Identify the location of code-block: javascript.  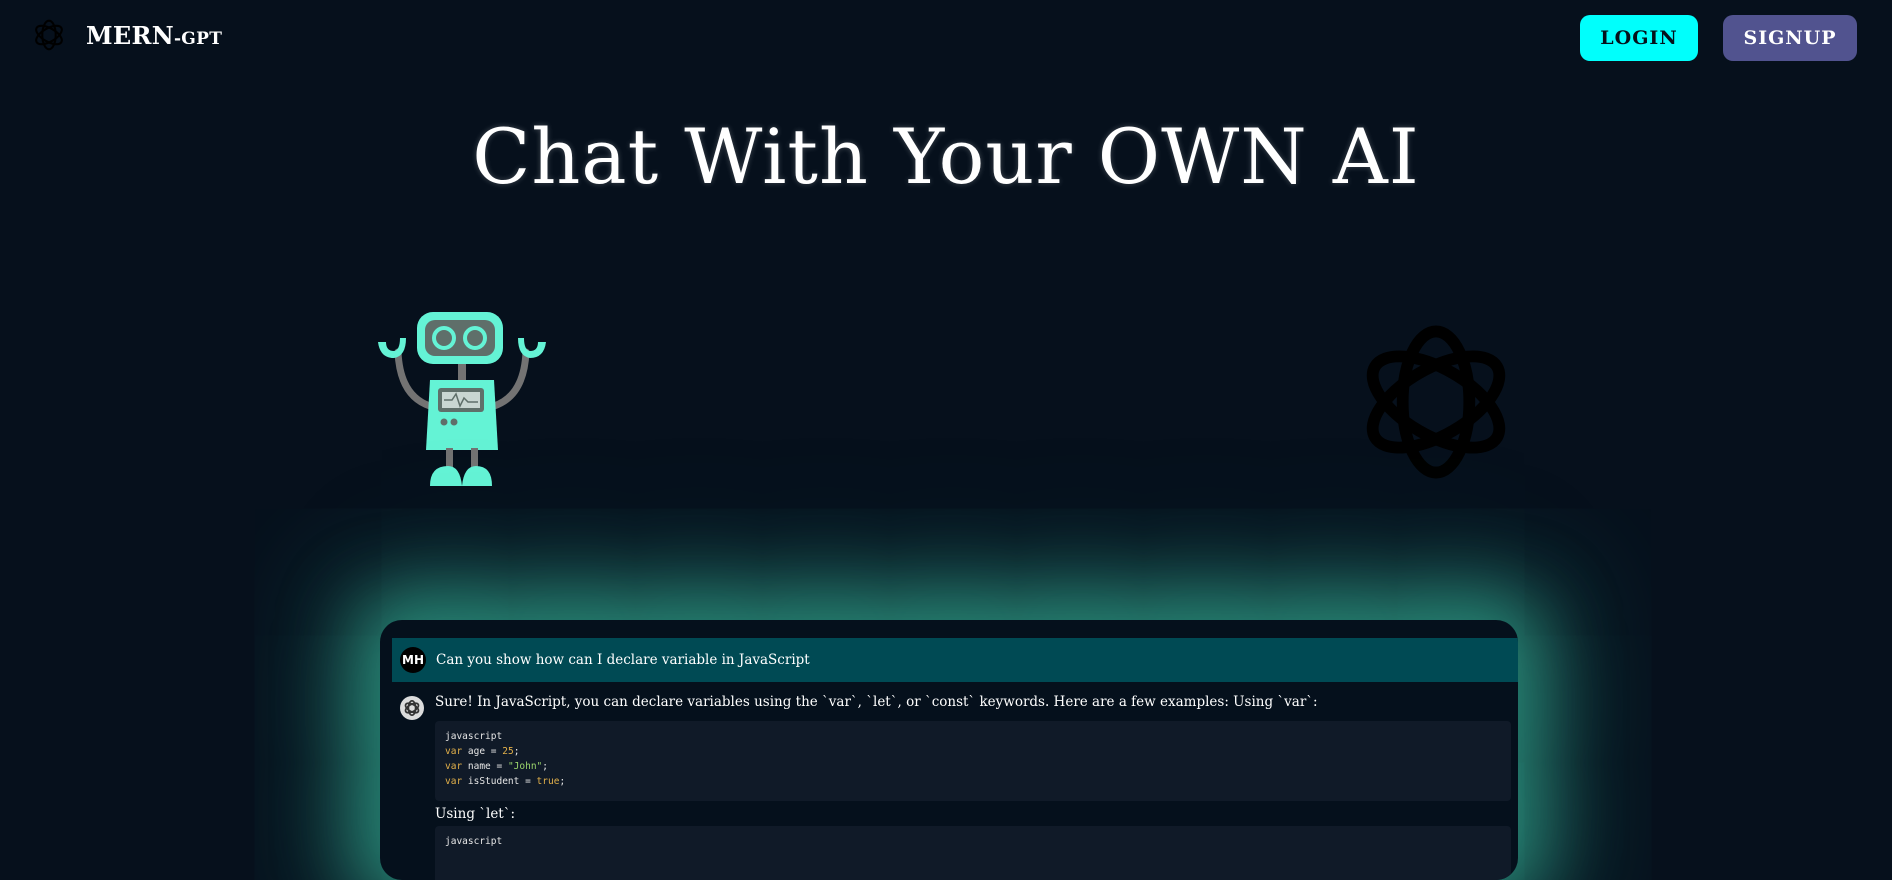
(973, 853).